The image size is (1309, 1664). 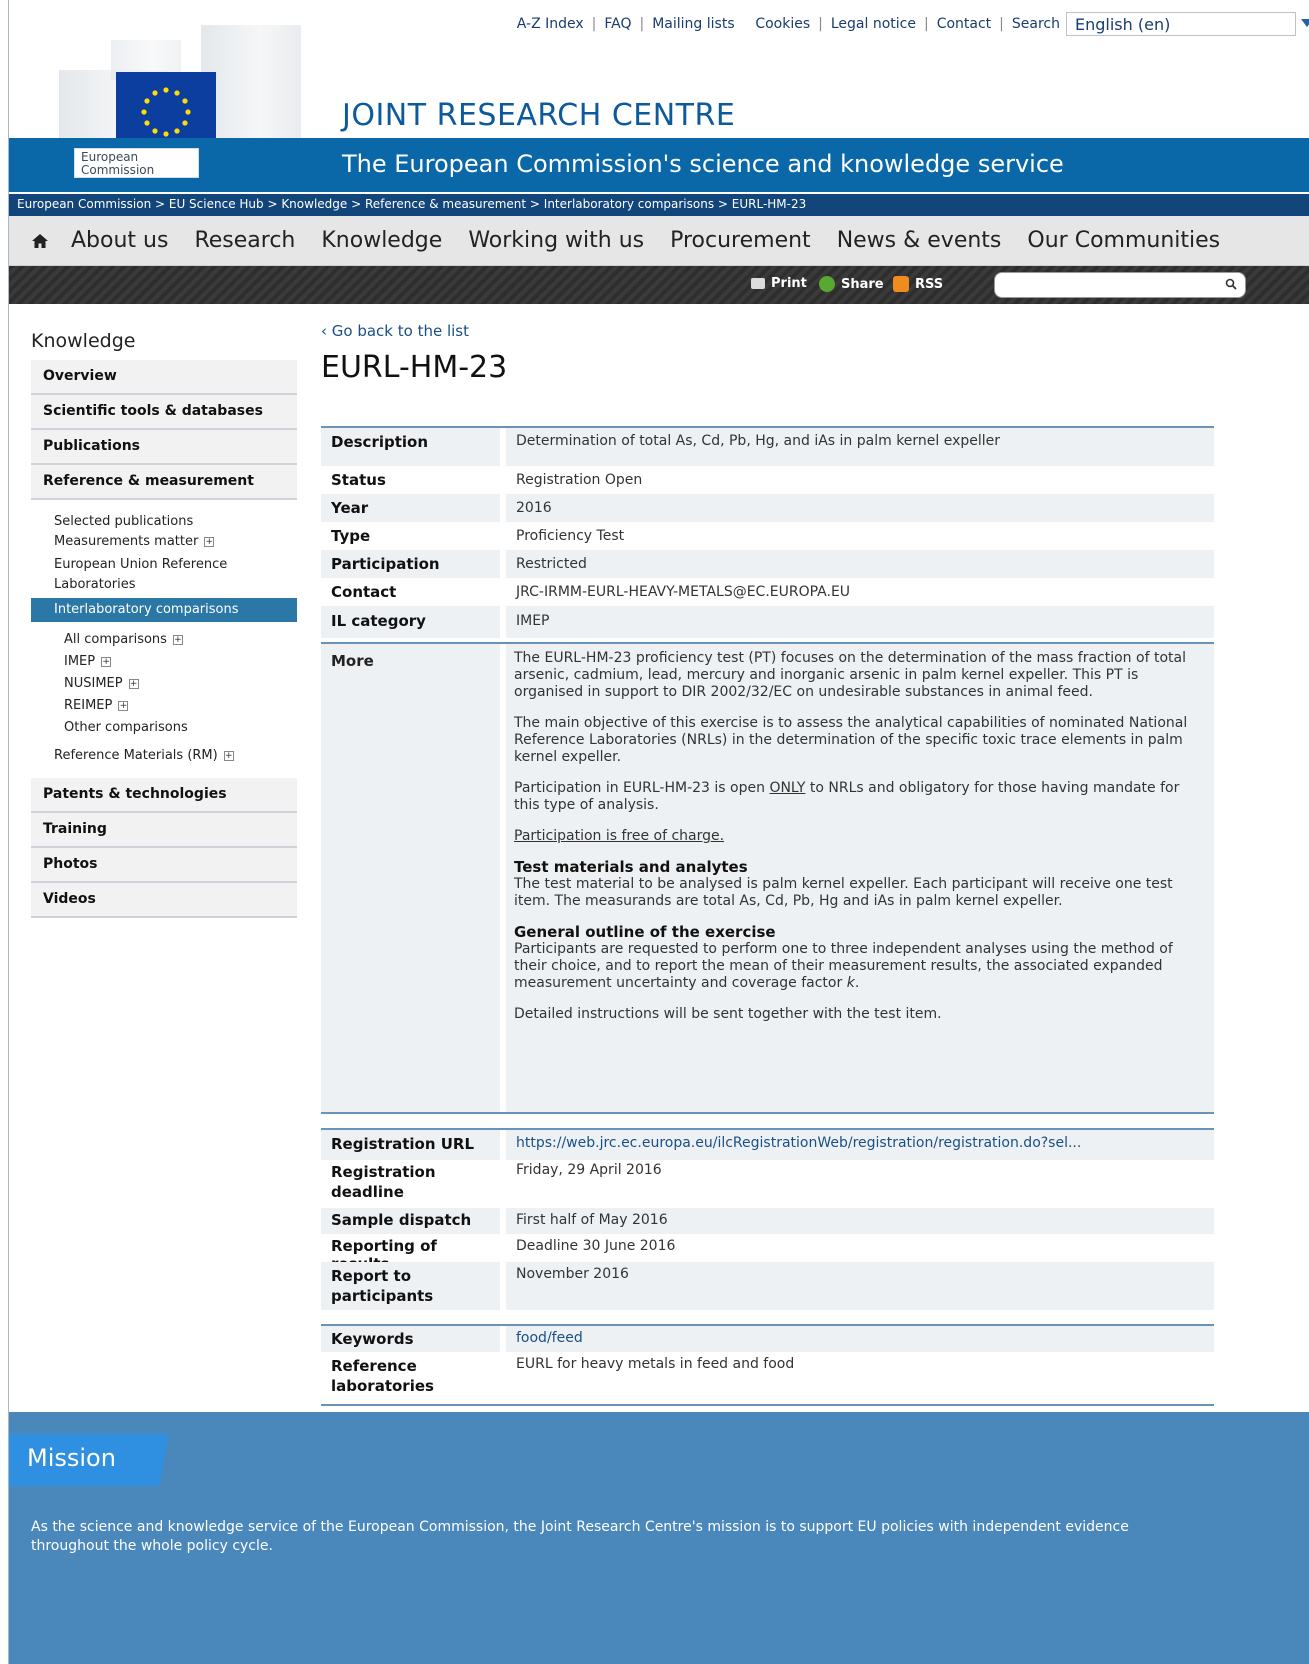 What do you see at coordinates (827, 284) in the screenshot?
I see `share-icon` at bounding box center [827, 284].